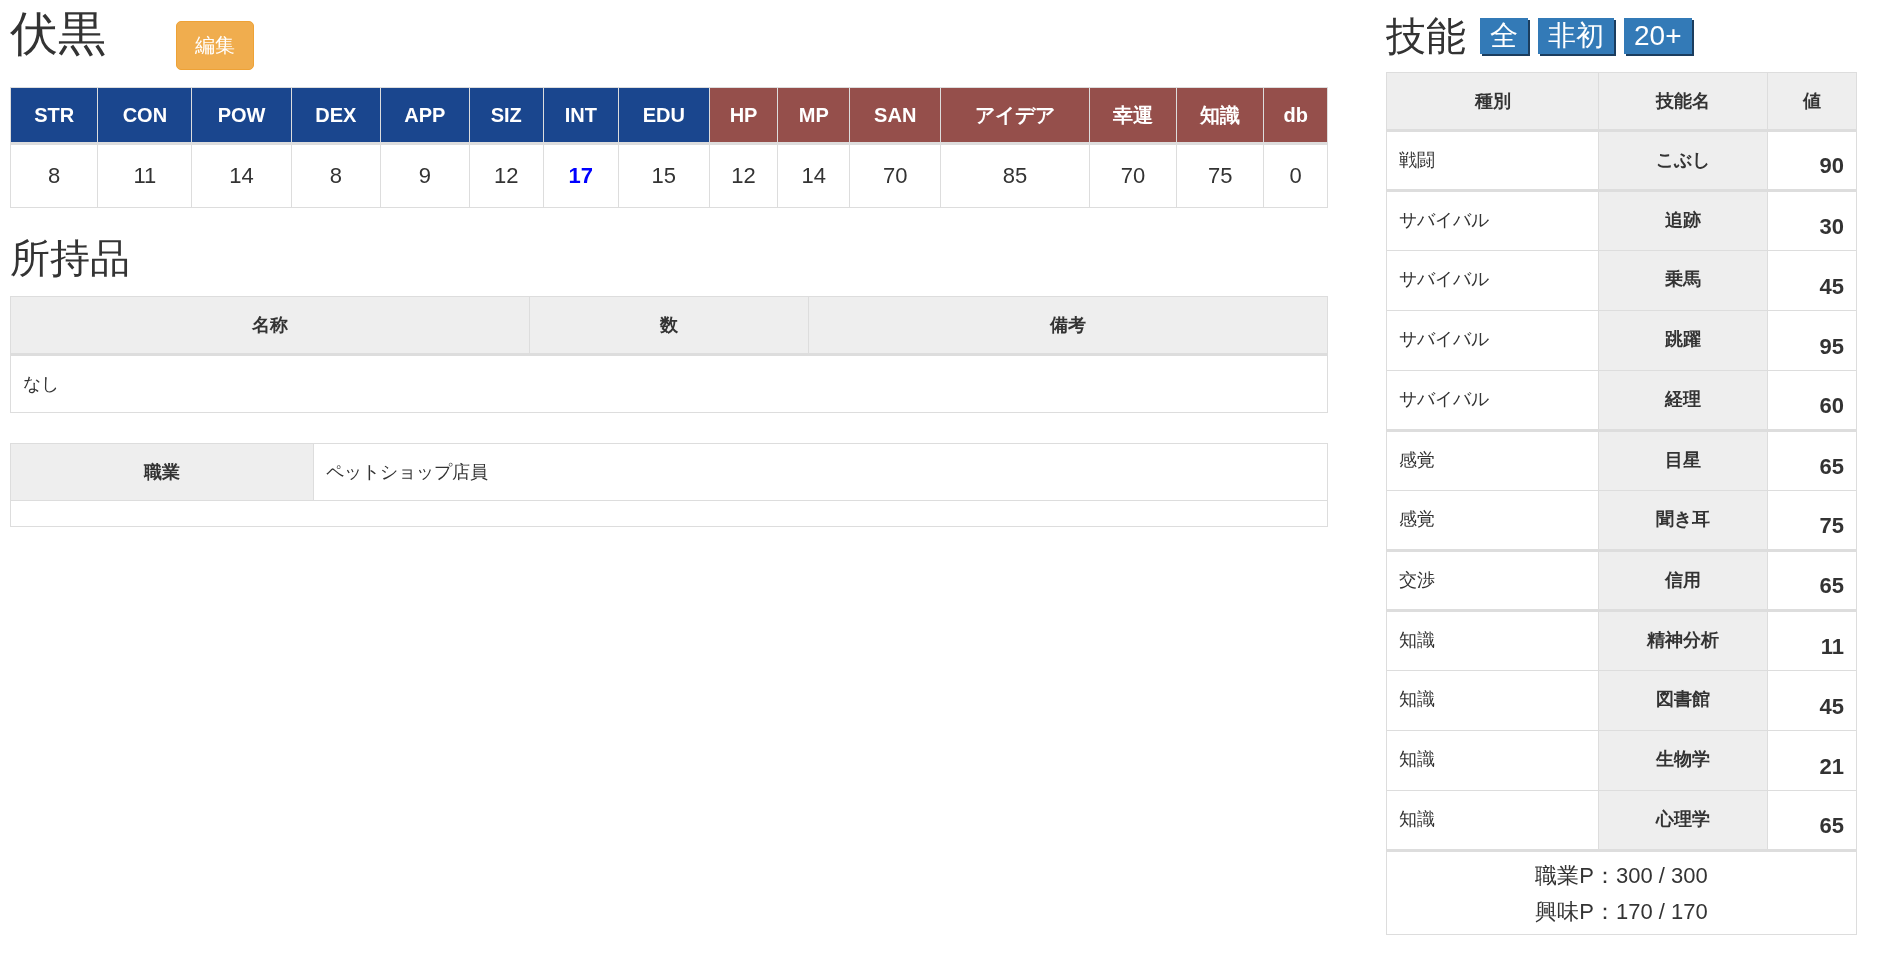 This screenshot has height=961, width=1879. Describe the element at coordinates (1492, 580) in the screenshot. I see `skill-category: 交渉` at that location.